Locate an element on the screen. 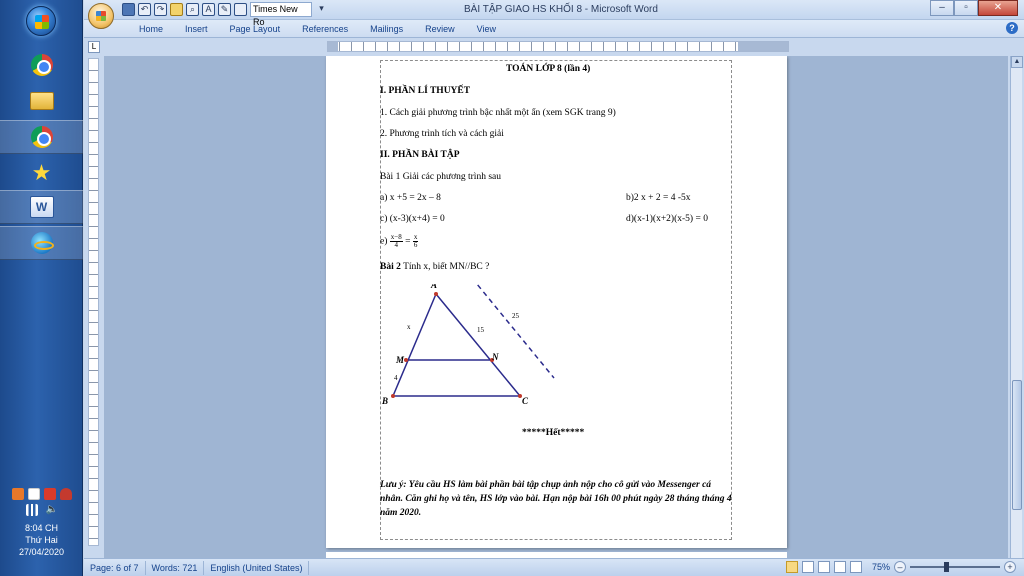 Image resolution: width=1024 pixels, height=576 pixels. web-layout-icon is located at coordinates (823, 567).